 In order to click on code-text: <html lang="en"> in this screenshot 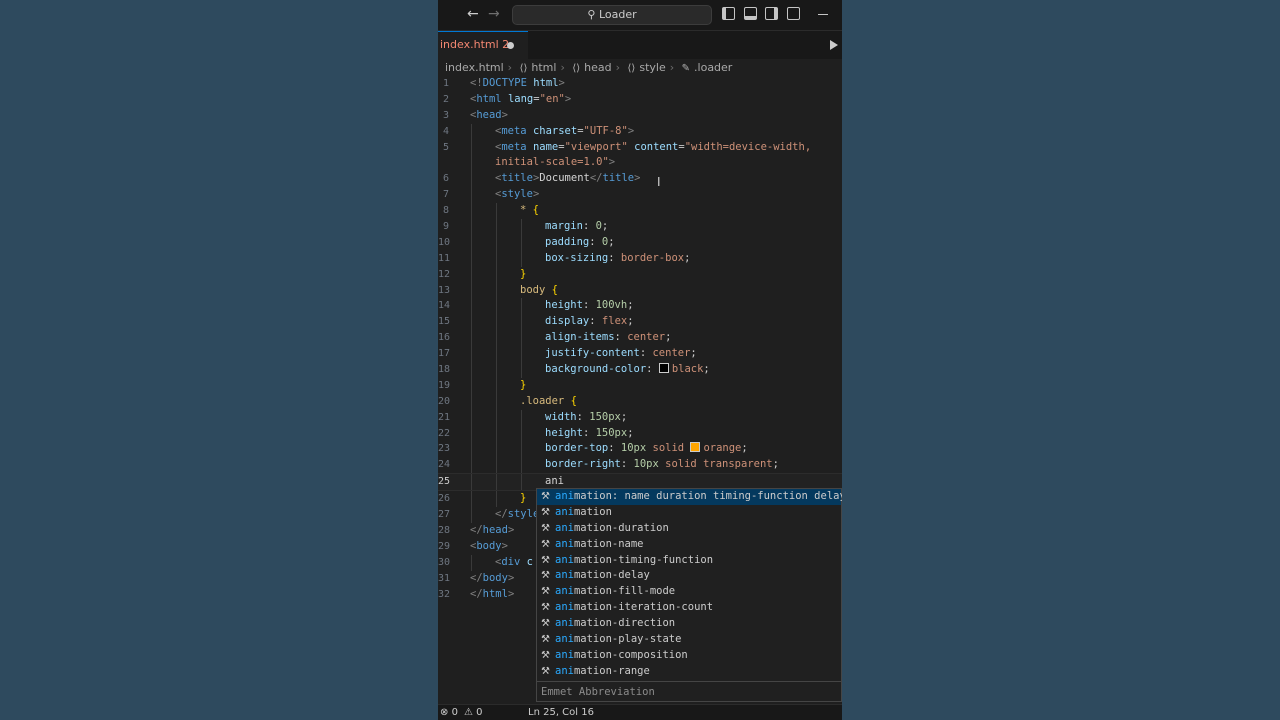, I will do `click(520, 100)`.